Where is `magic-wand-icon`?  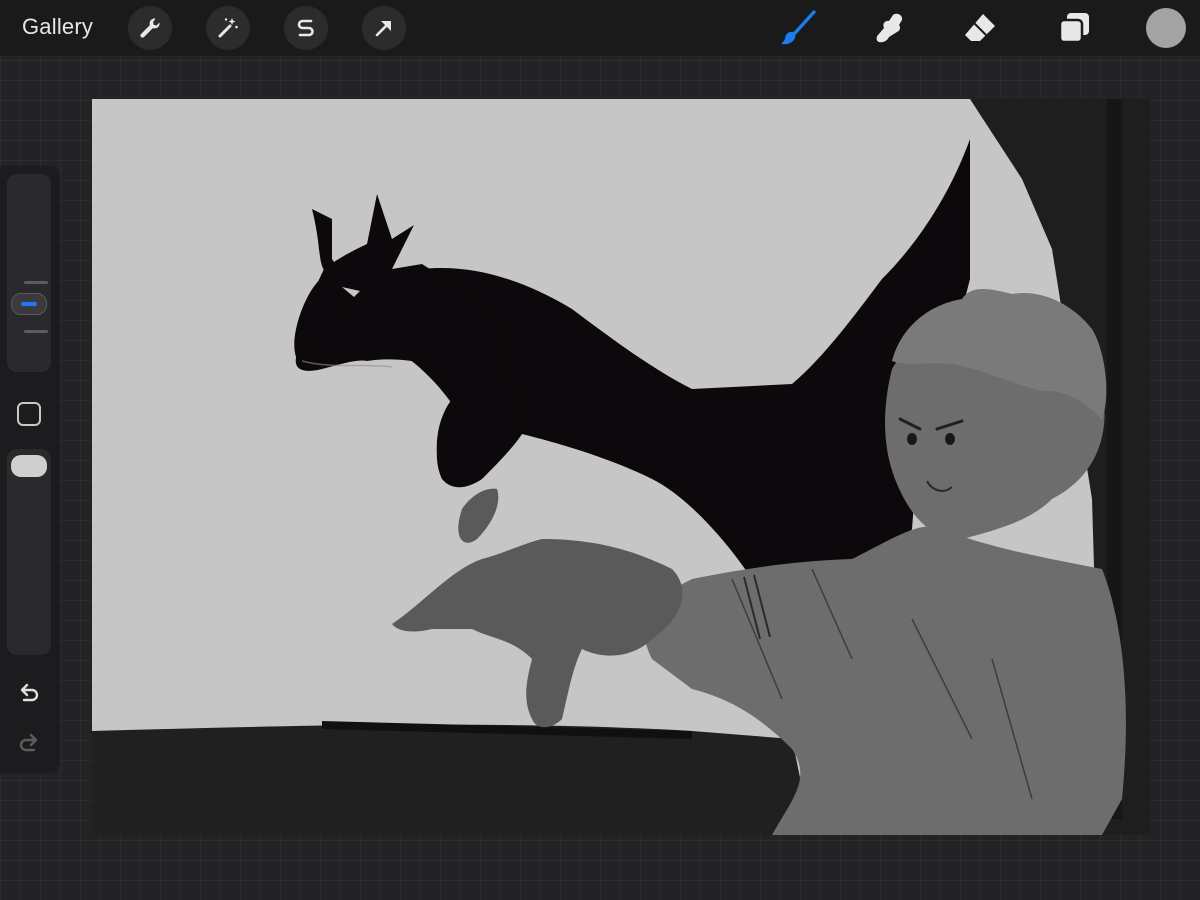 magic-wand-icon is located at coordinates (228, 28).